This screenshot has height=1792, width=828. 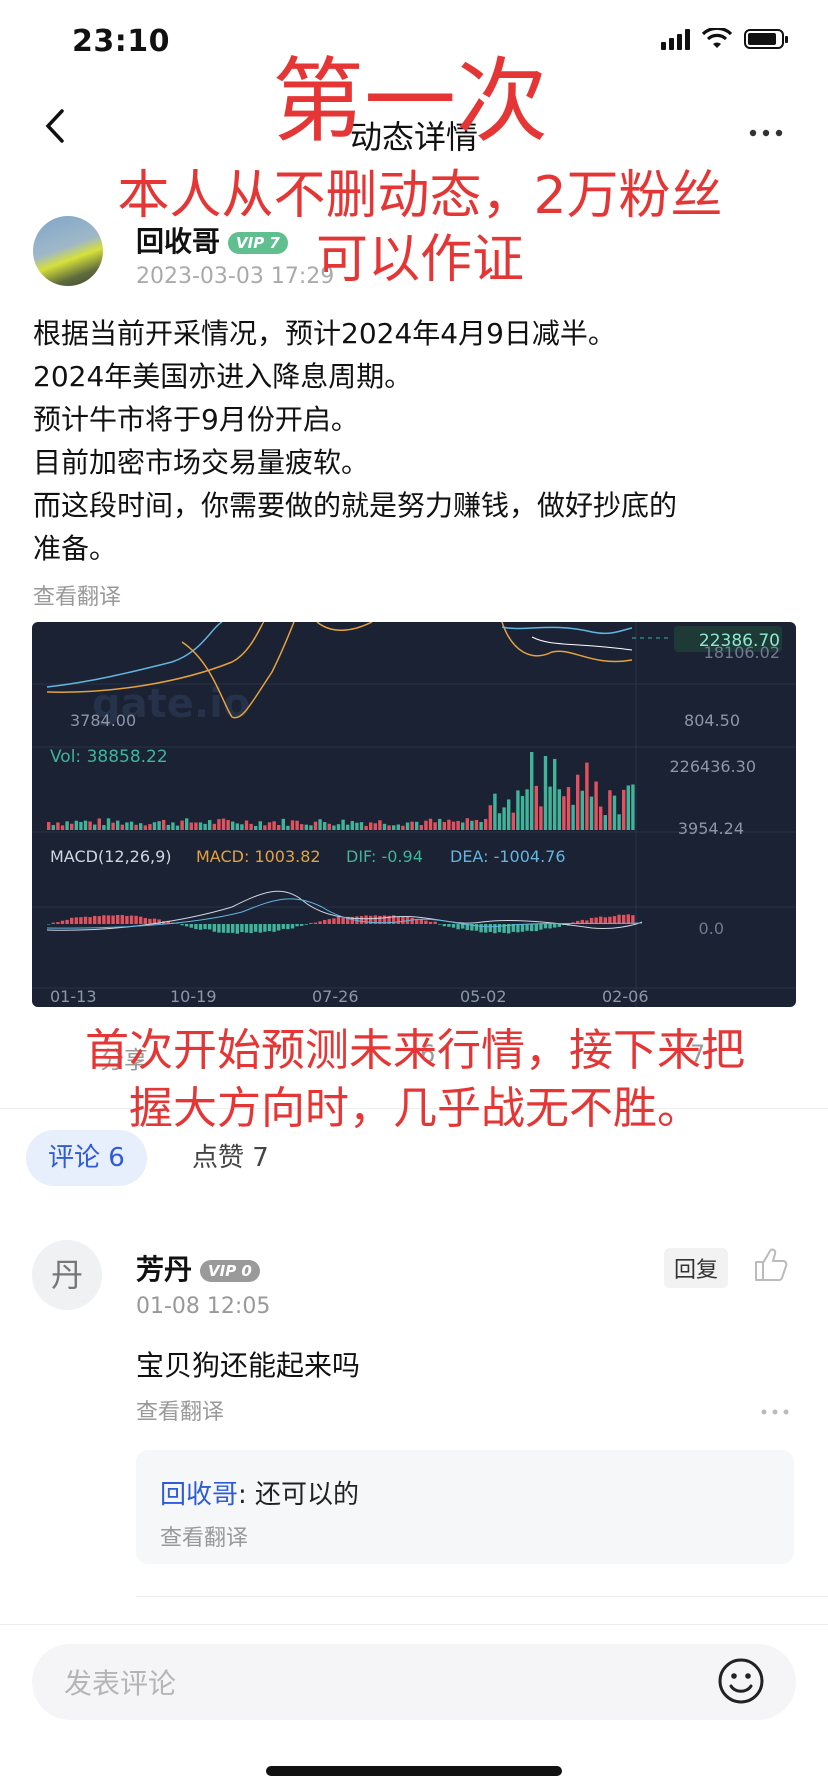 What do you see at coordinates (766, 127) in the screenshot?
I see `more-button` at bounding box center [766, 127].